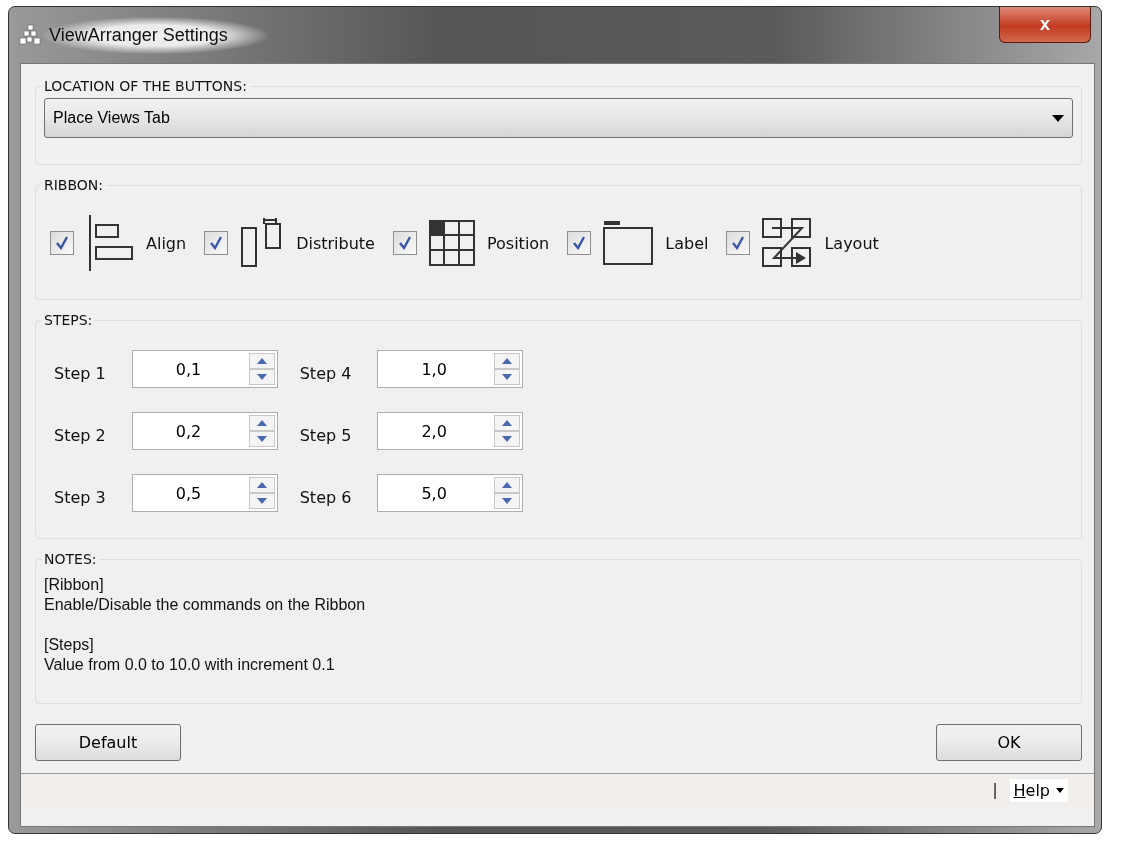 This screenshot has height=843, width=1123. I want to click on dropdown-arrow-icon, so click(1058, 118).